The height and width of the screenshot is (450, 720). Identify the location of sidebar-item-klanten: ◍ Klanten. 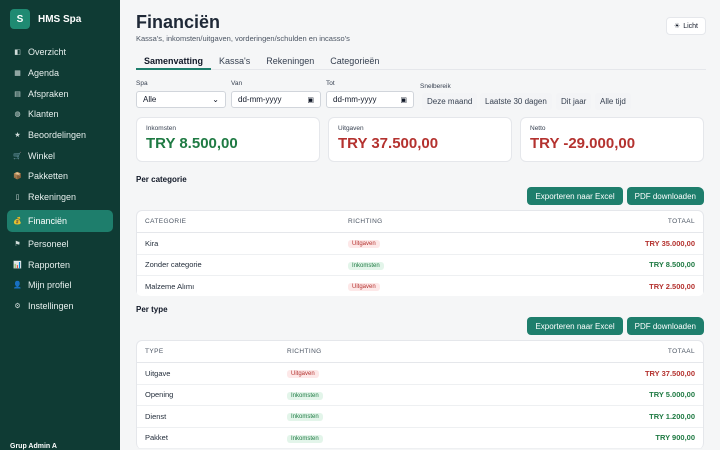
(60, 114).